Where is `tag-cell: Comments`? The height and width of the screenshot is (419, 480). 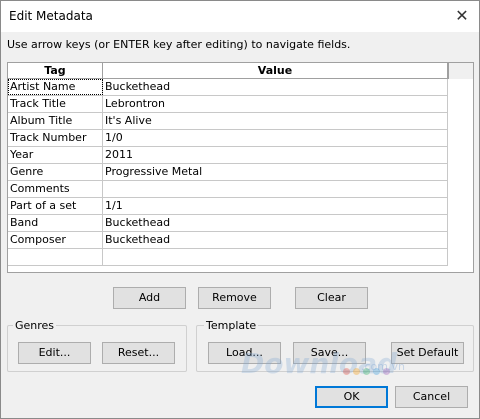
tag-cell: Comments is located at coordinates (55, 189).